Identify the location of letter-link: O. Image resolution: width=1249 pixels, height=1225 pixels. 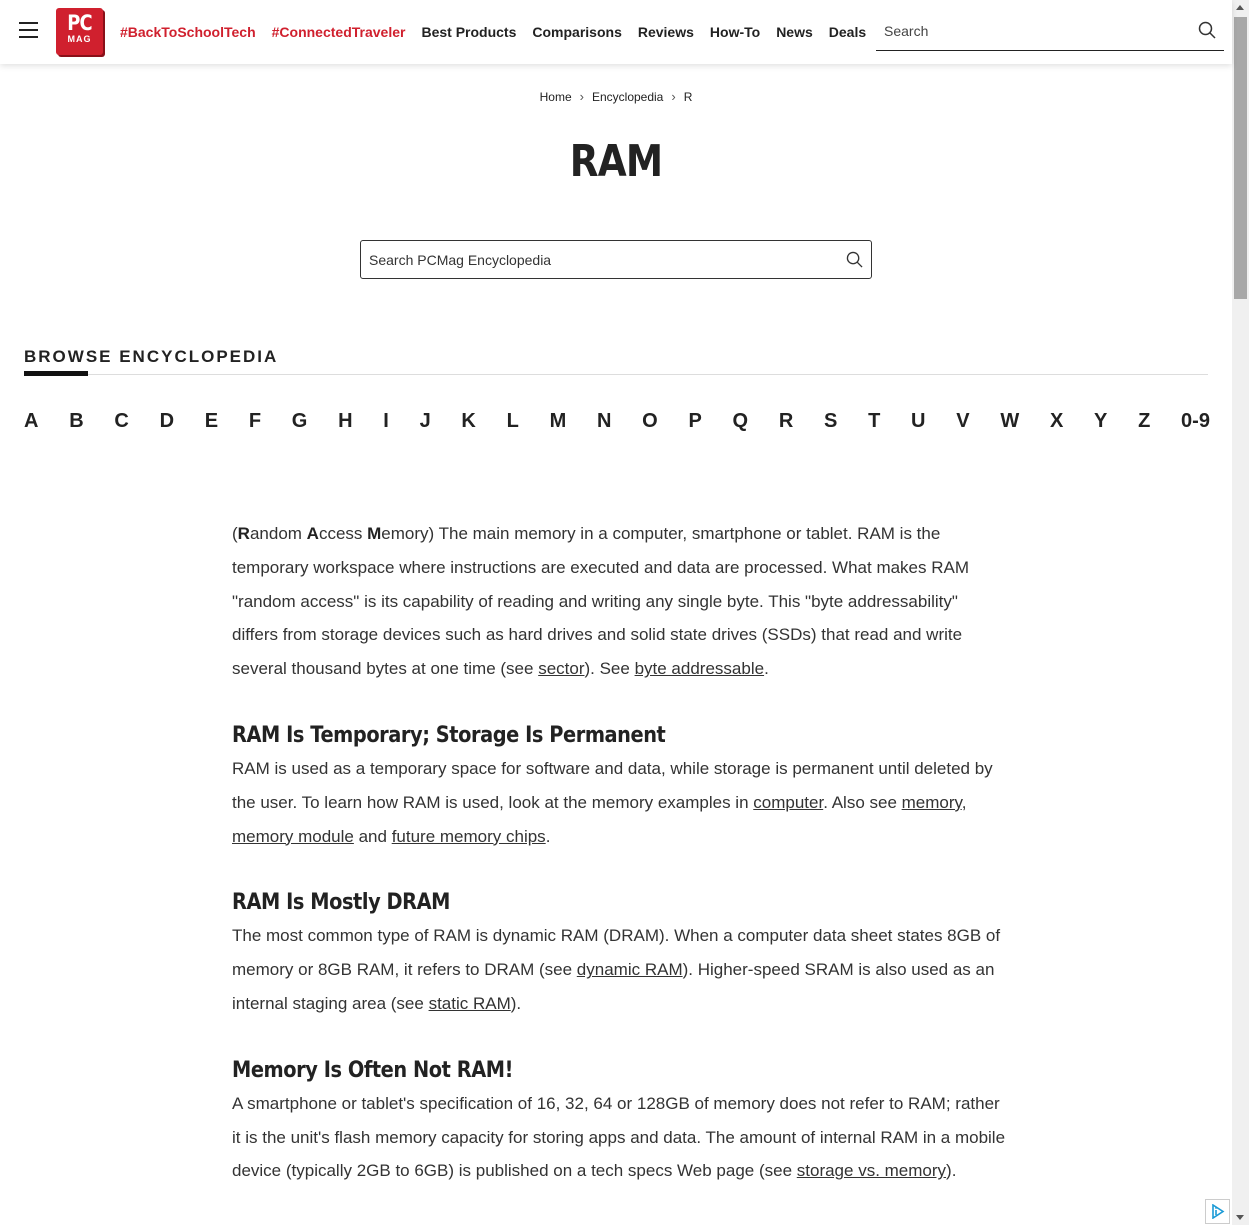
(650, 421).